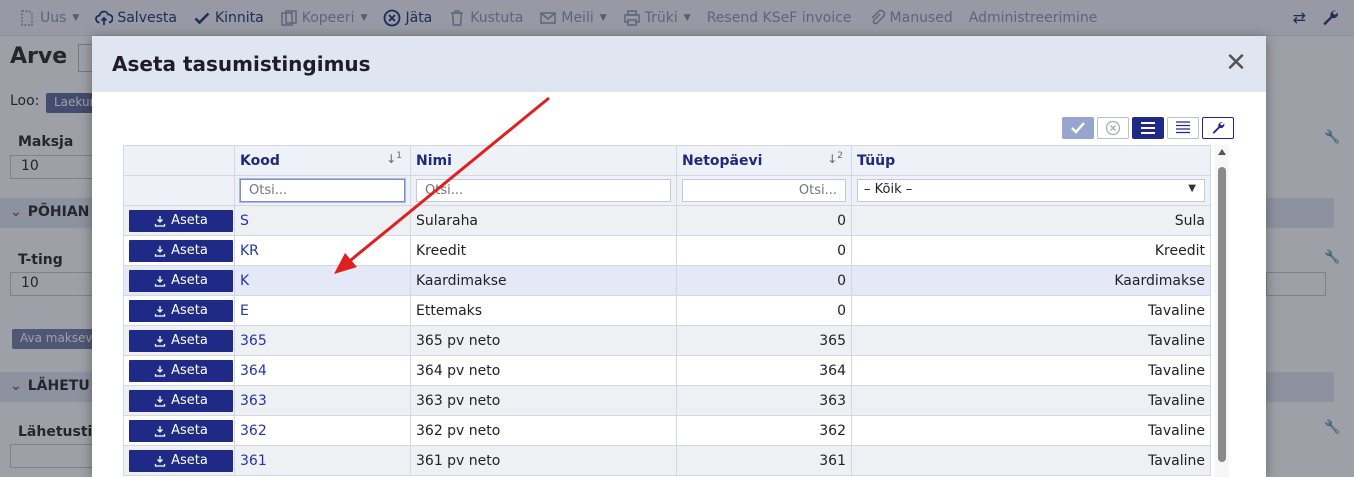  I want to click on lines-icon, so click(1183, 127).